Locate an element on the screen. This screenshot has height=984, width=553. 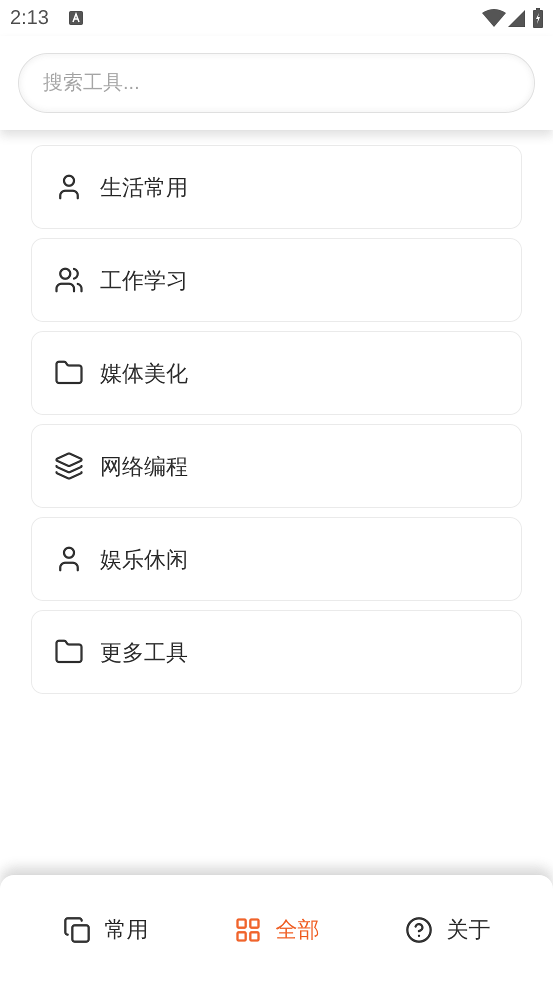
category-card: 娱乐休闲 is located at coordinates (276, 559).